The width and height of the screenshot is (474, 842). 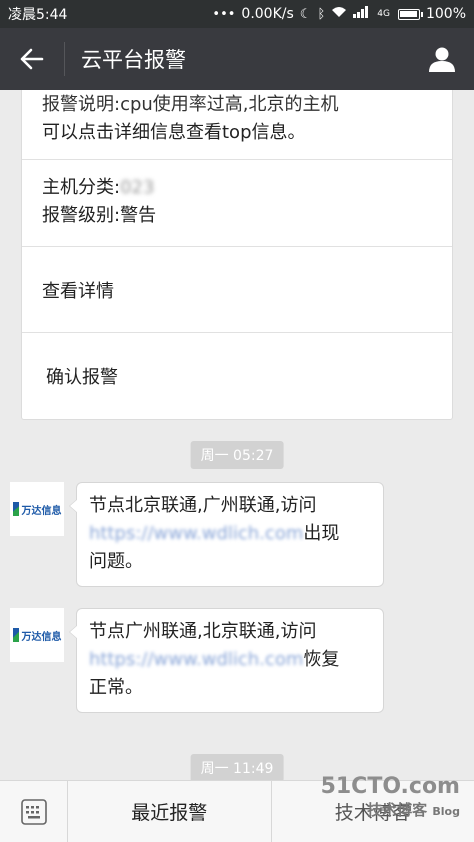 I want to click on host-category-row: 主机分类:023, so click(x=237, y=188).